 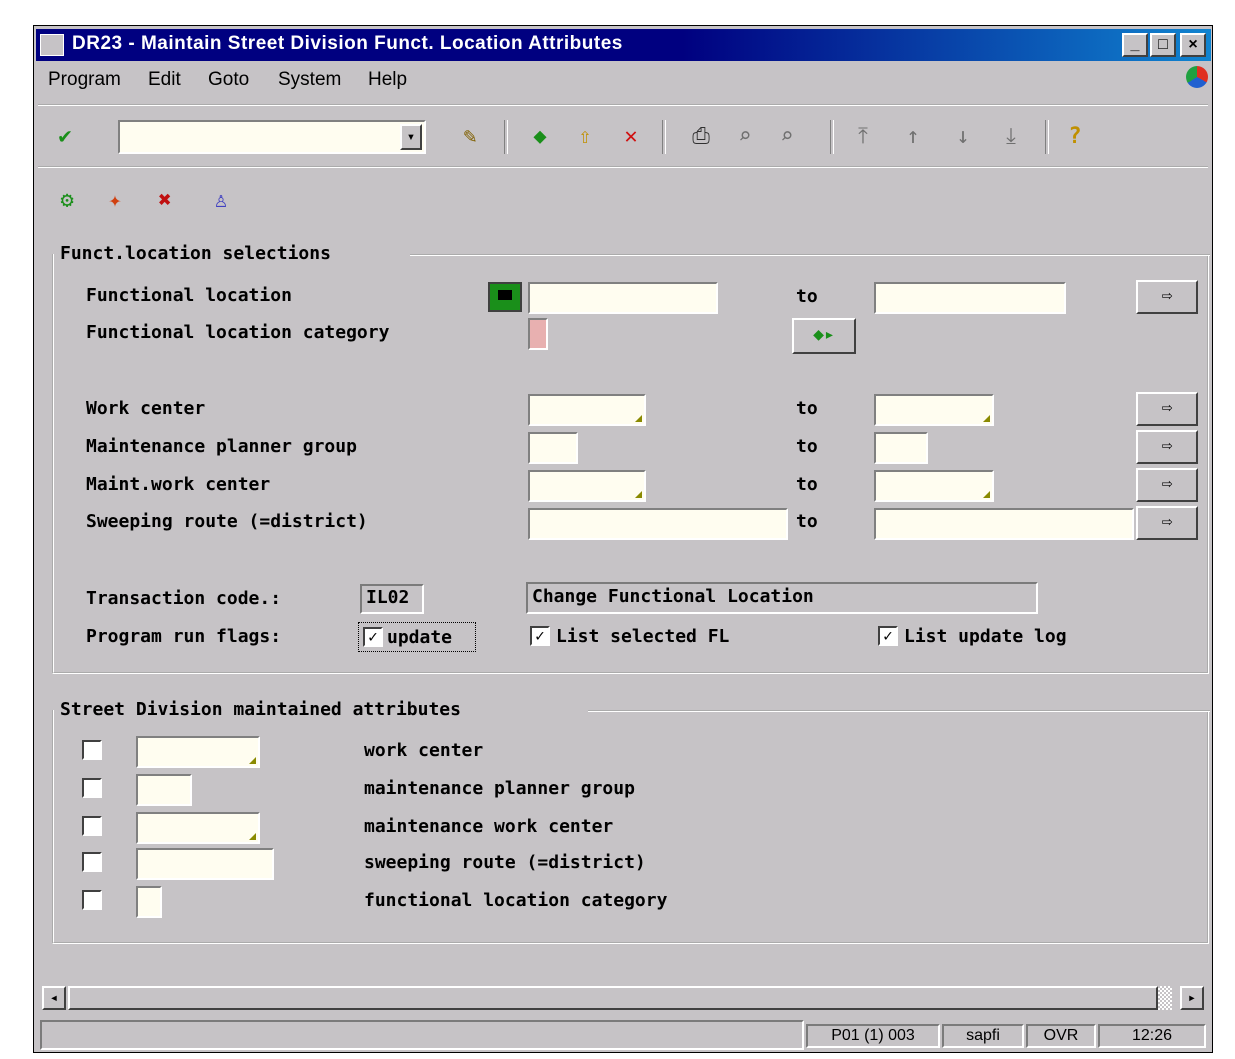 I want to click on update-flag: ✓ update, so click(x=417, y=637).